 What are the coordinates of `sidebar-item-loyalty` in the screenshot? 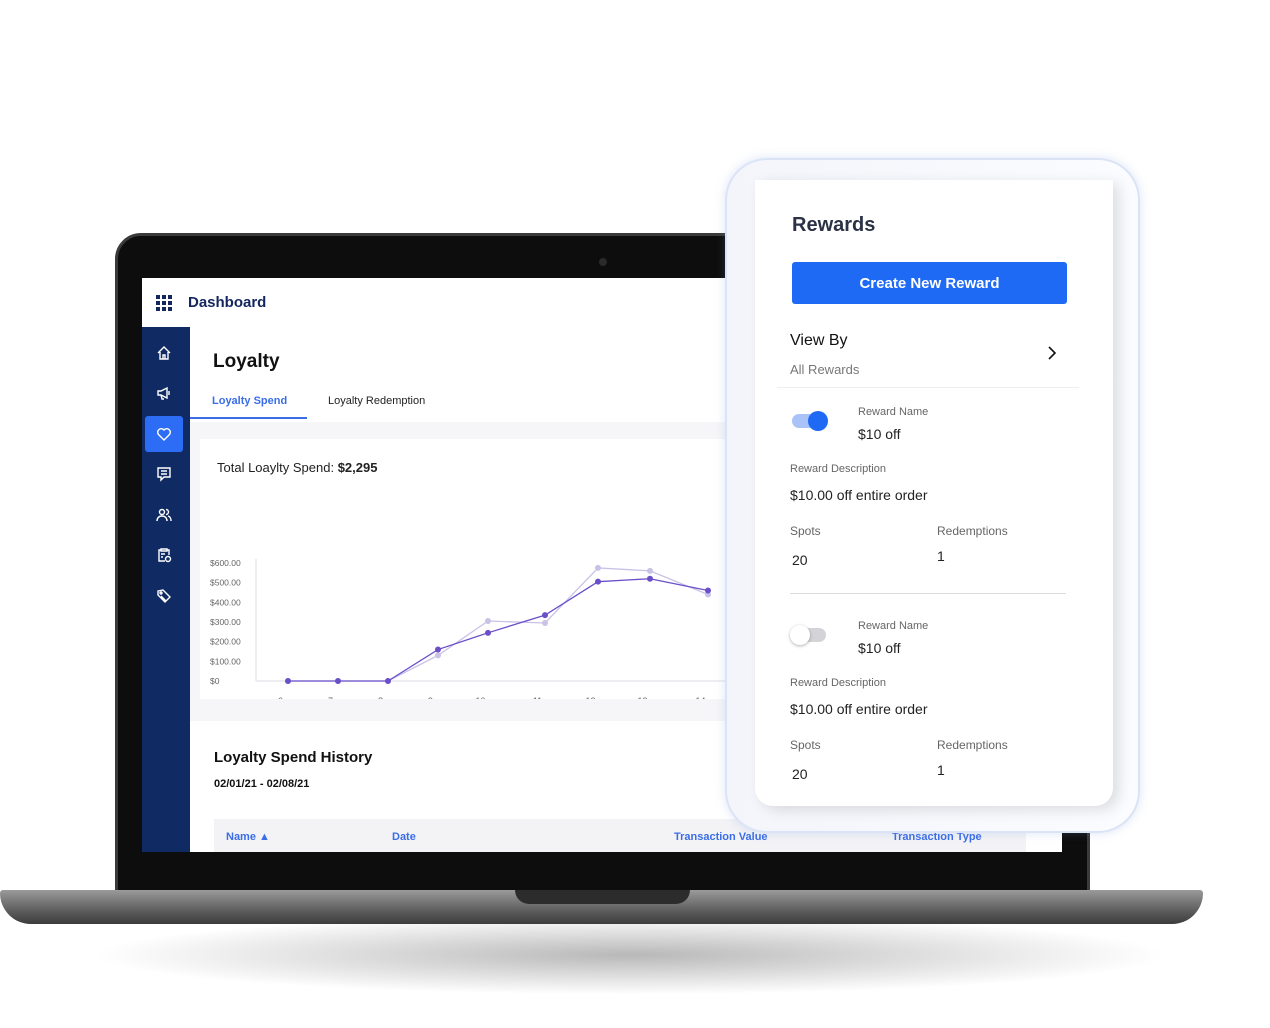 It's located at (164, 434).